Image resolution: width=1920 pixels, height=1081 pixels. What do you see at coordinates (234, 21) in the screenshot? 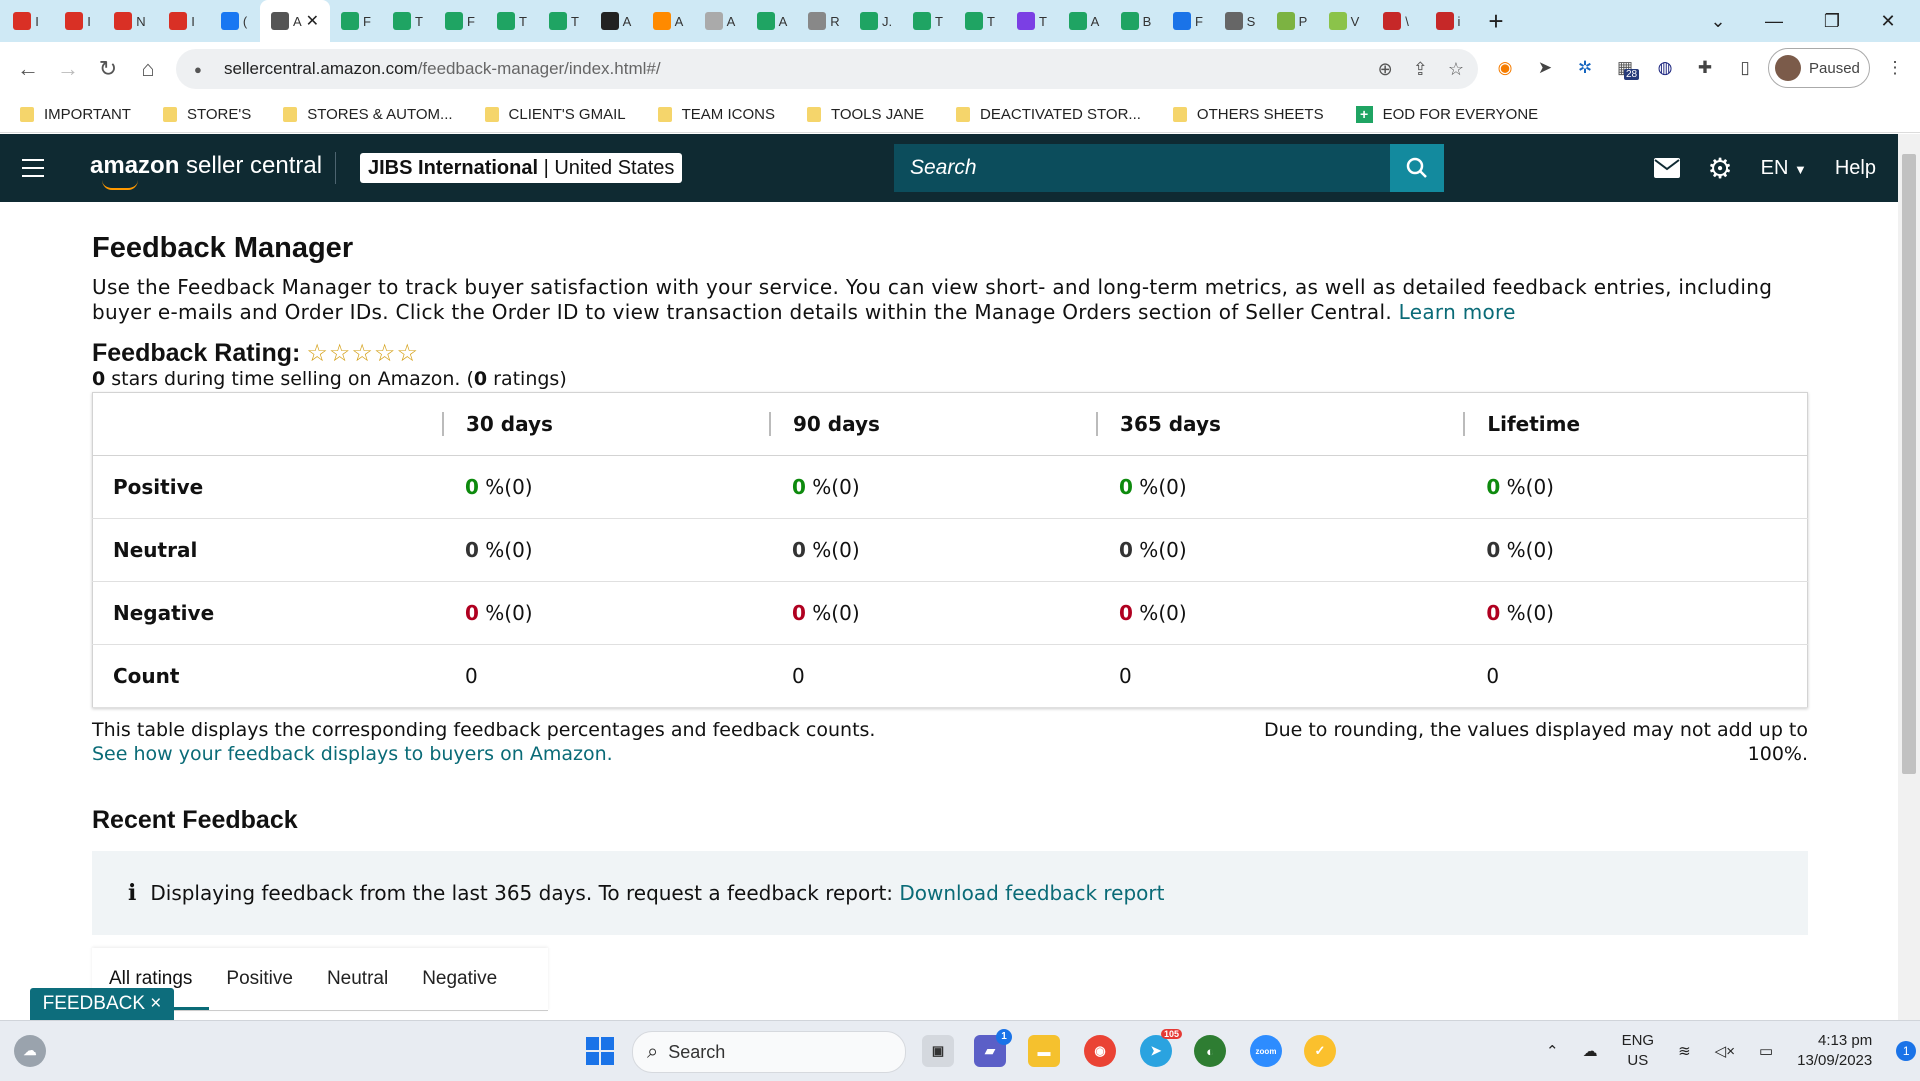
I see `browser-tab: (` at bounding box center [234, 21].